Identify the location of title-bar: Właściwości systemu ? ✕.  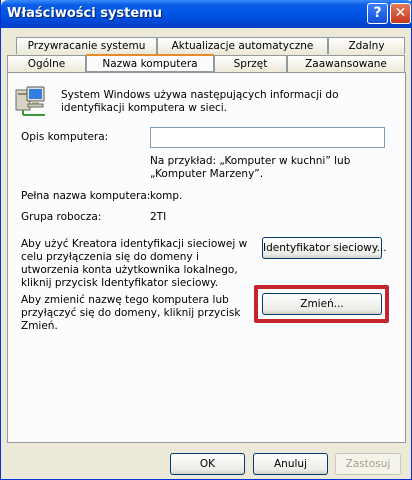
(206, 14).